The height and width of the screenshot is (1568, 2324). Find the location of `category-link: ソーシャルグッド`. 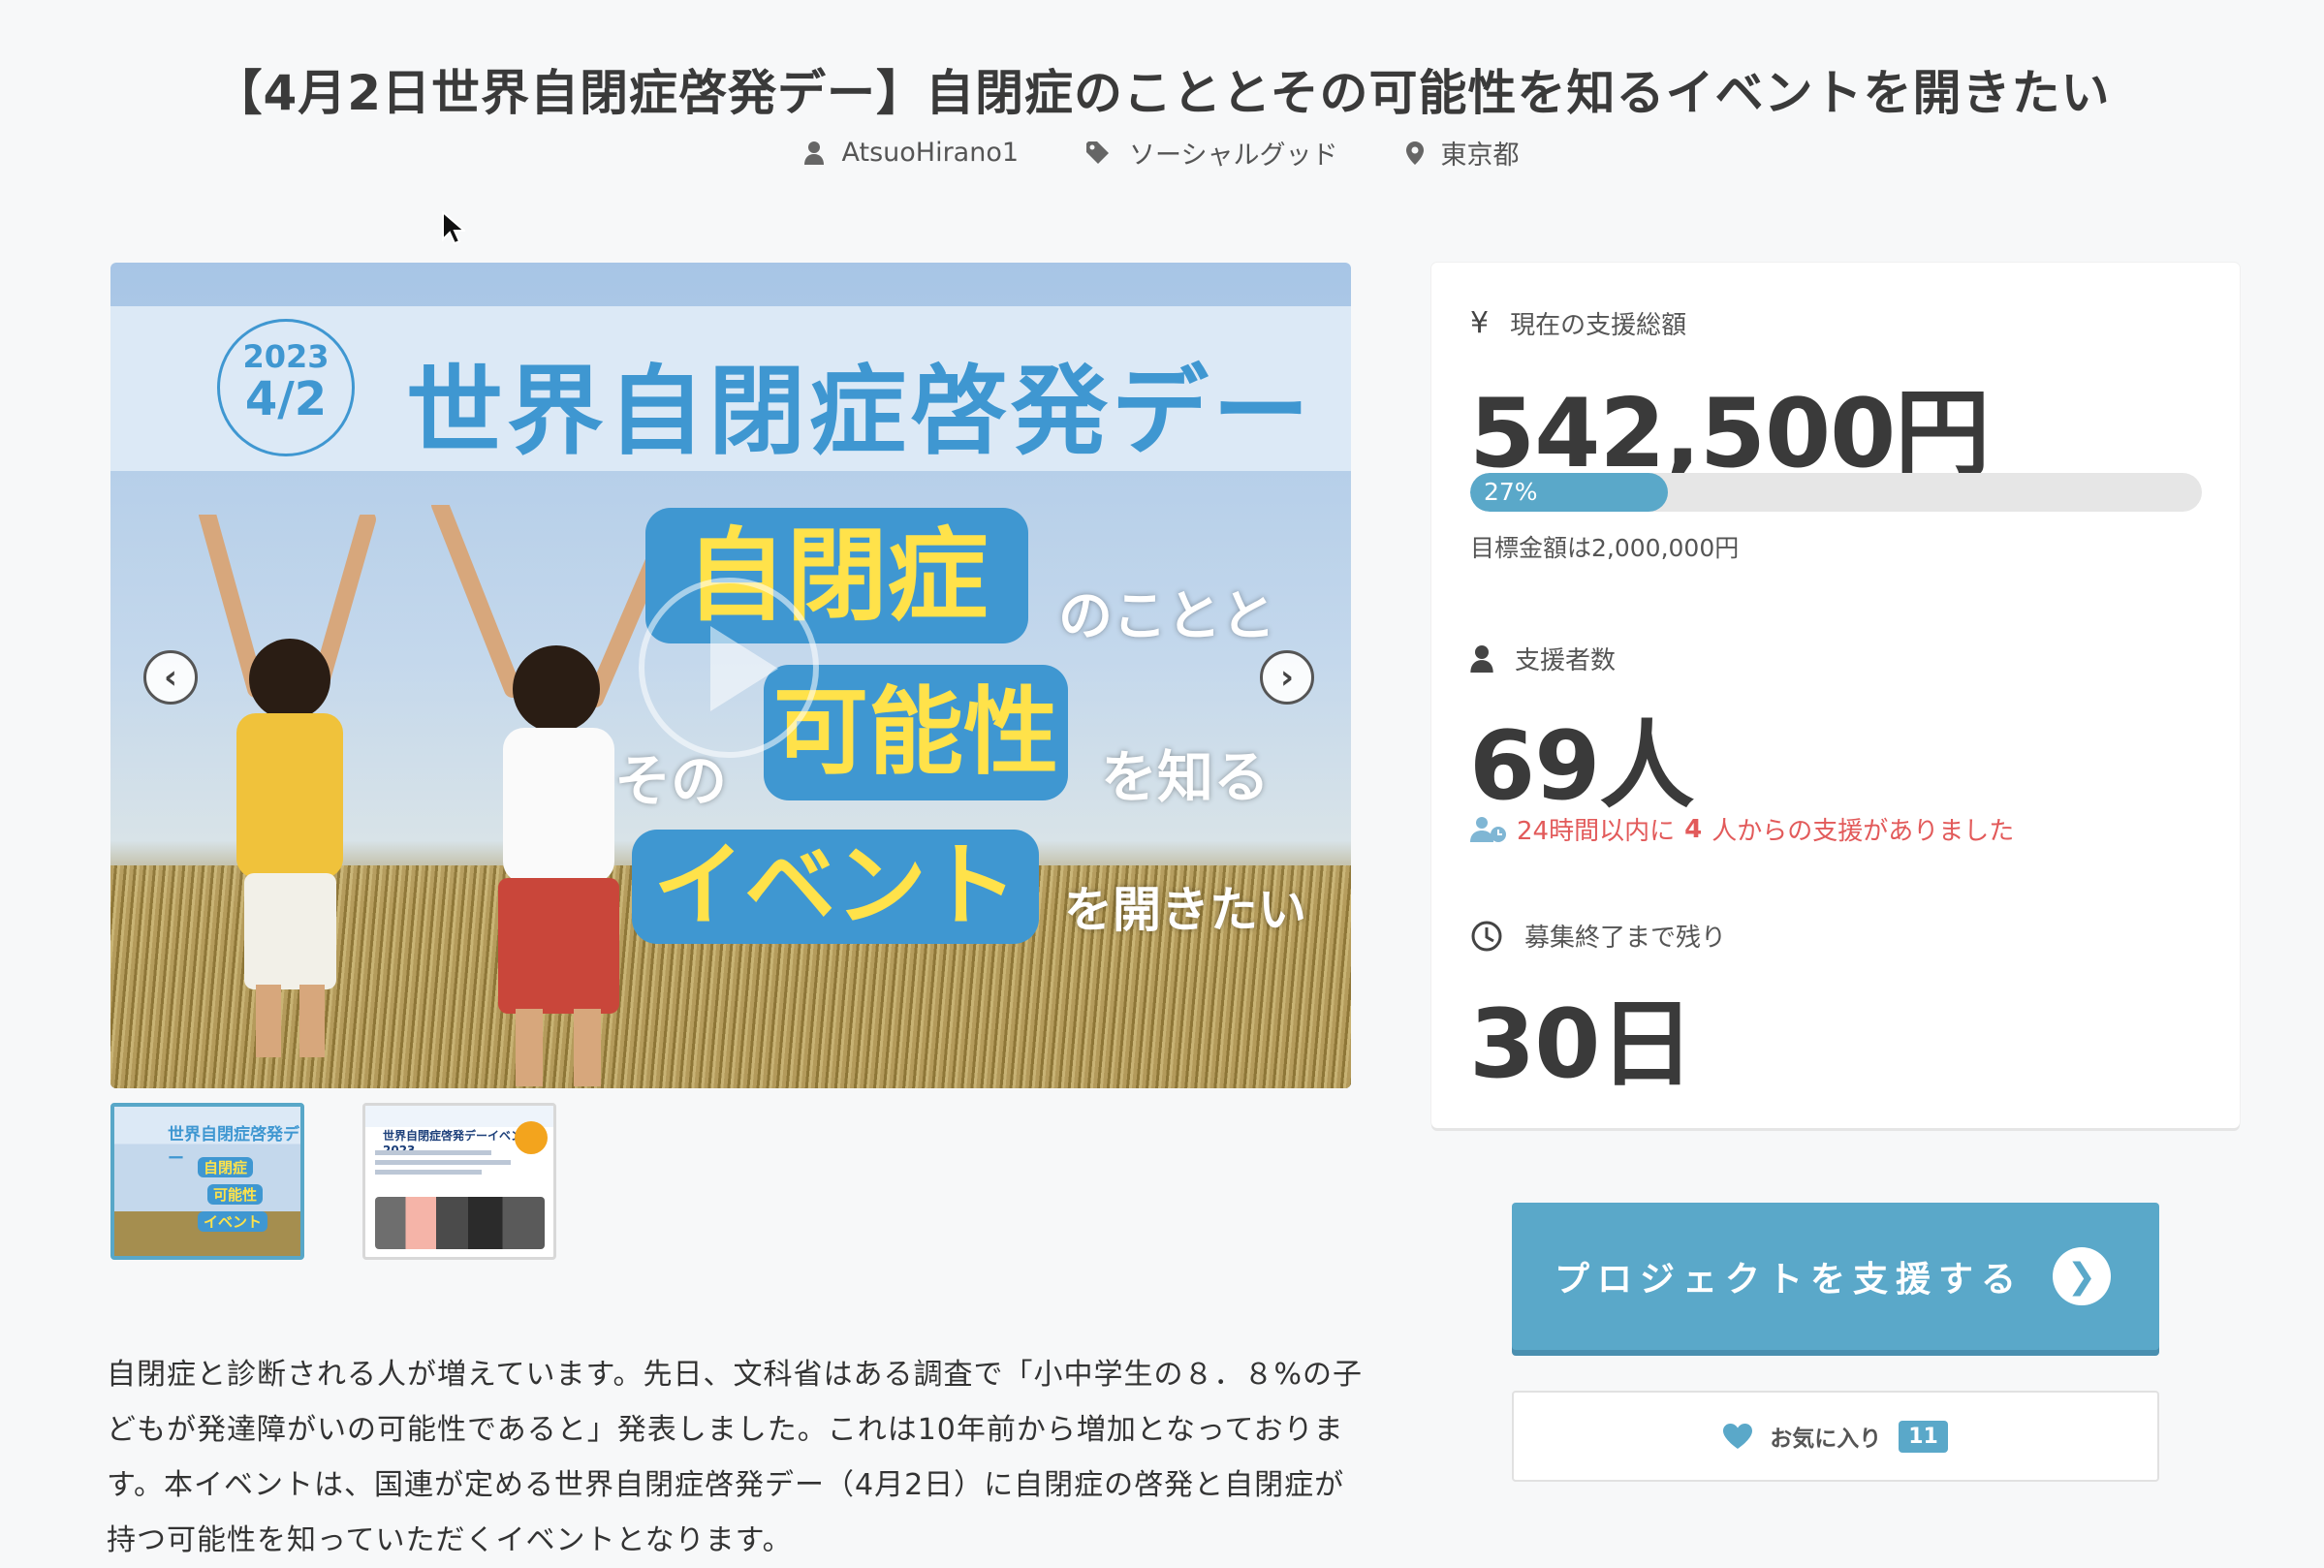

category-link: ソーシャルグッド is located at coordinates (1212, 153).